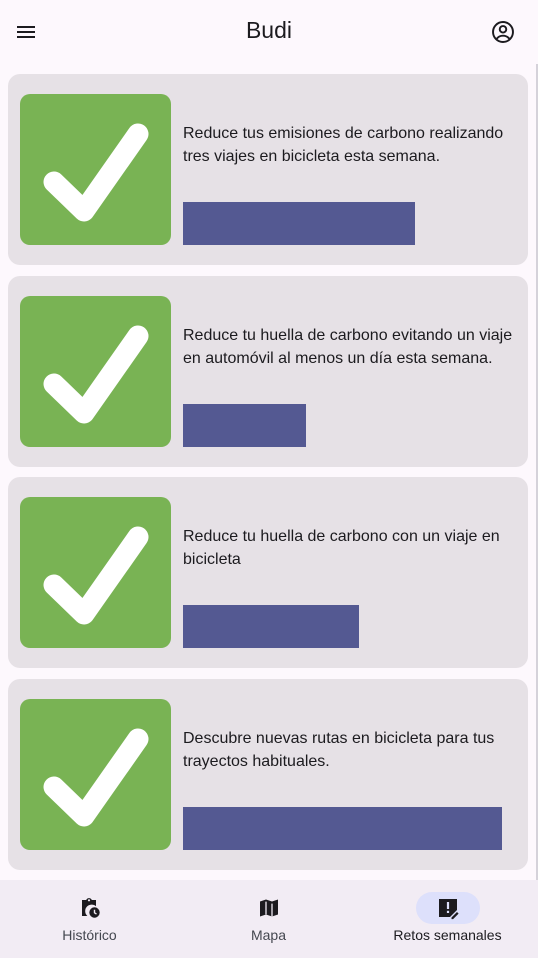 This screenshot has height=958, width=538. I want to click on nav-item-retos-semanales: Retos semanales, so click(447, 919).